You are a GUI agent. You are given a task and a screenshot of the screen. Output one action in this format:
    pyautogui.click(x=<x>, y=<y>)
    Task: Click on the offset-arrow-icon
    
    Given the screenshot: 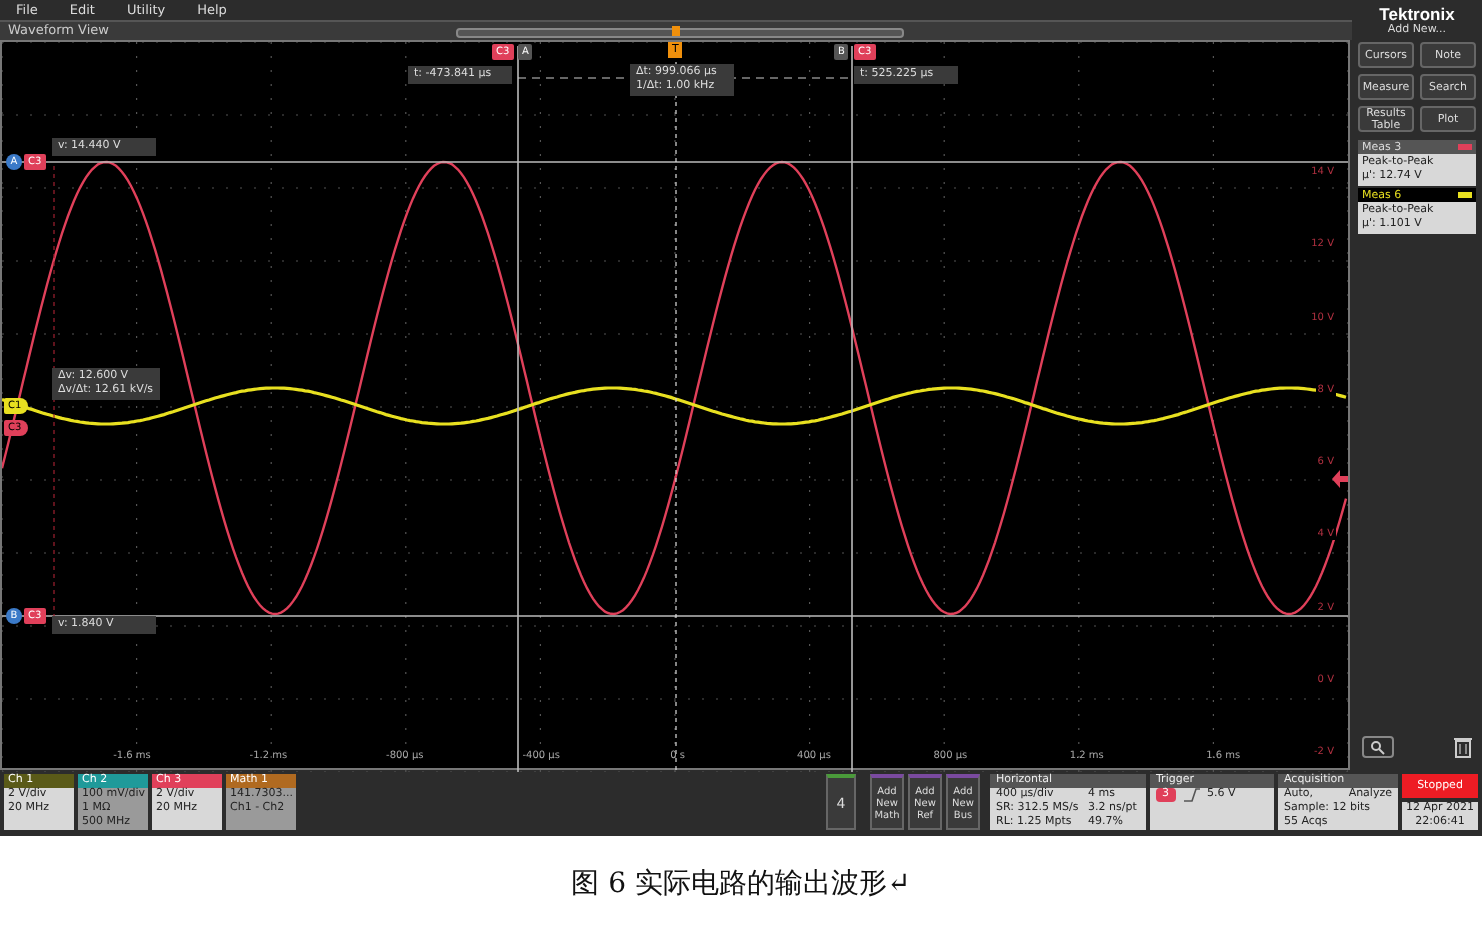 What is the action you would take?
    pyautogui.click(x=1340, y=478)
    